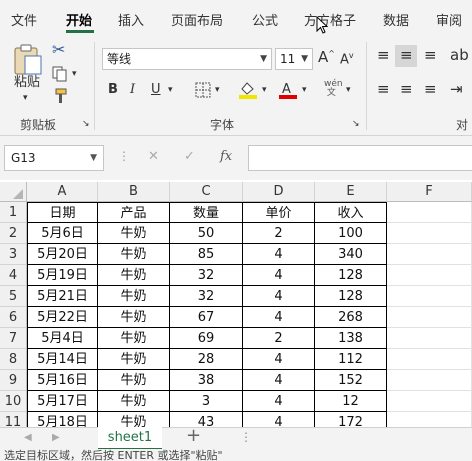 The width and height of the screenshot is (472, 461). What do you see at coordinates (189, 156) in the screenshot?
I see `enter-icon: ✓` at bounding box center [189, 156].